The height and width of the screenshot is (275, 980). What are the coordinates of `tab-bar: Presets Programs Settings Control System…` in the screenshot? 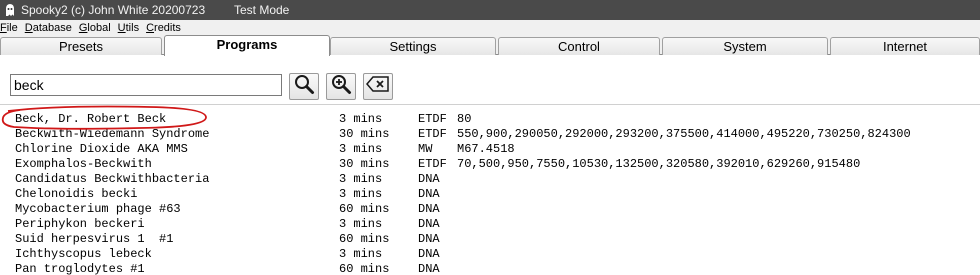 It's located at (490, 45).